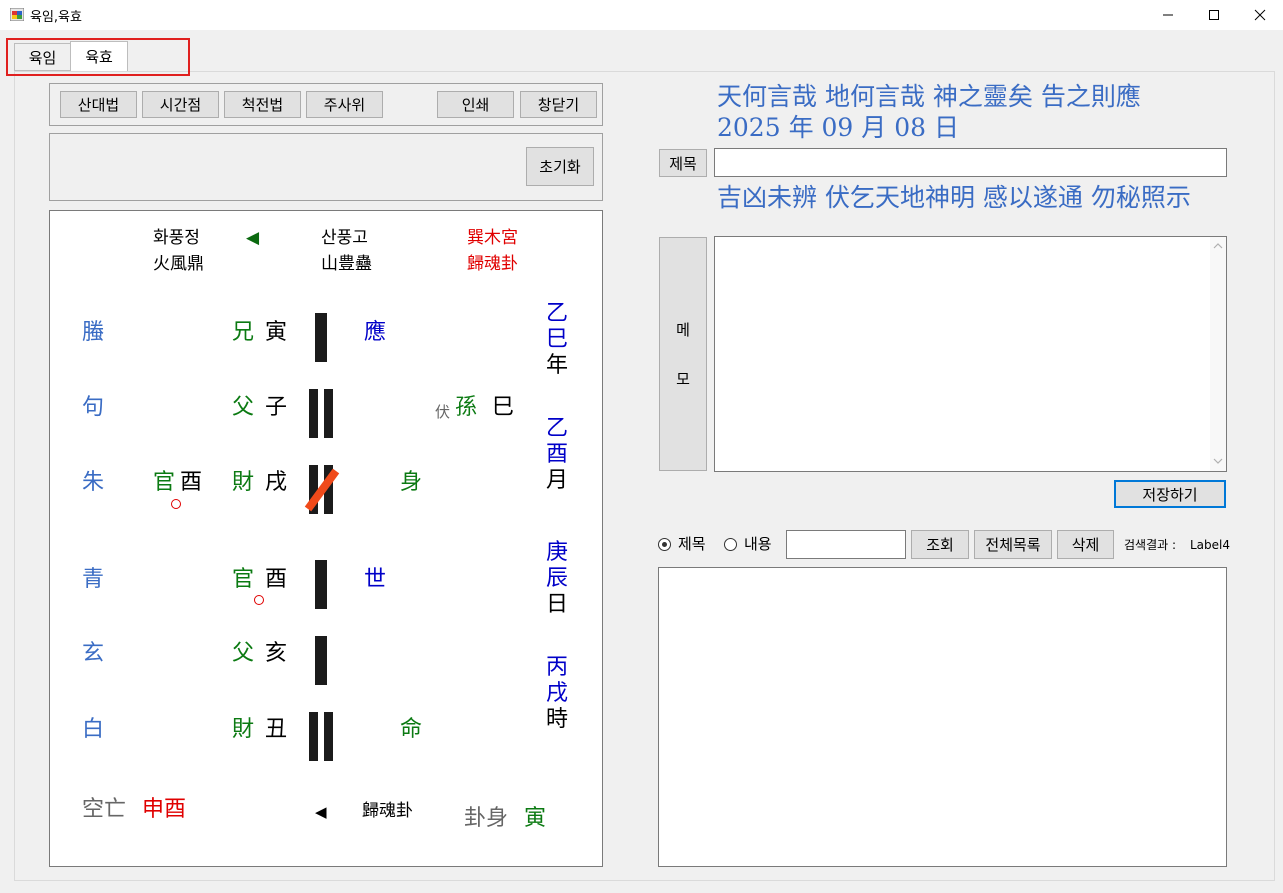 This screenshot has height=893, width=1283. What do you see at coordinates (1150, 545) in the screenshot?
I see `search-result-label: 검색결과 :` at bounding box center [1150, 545].